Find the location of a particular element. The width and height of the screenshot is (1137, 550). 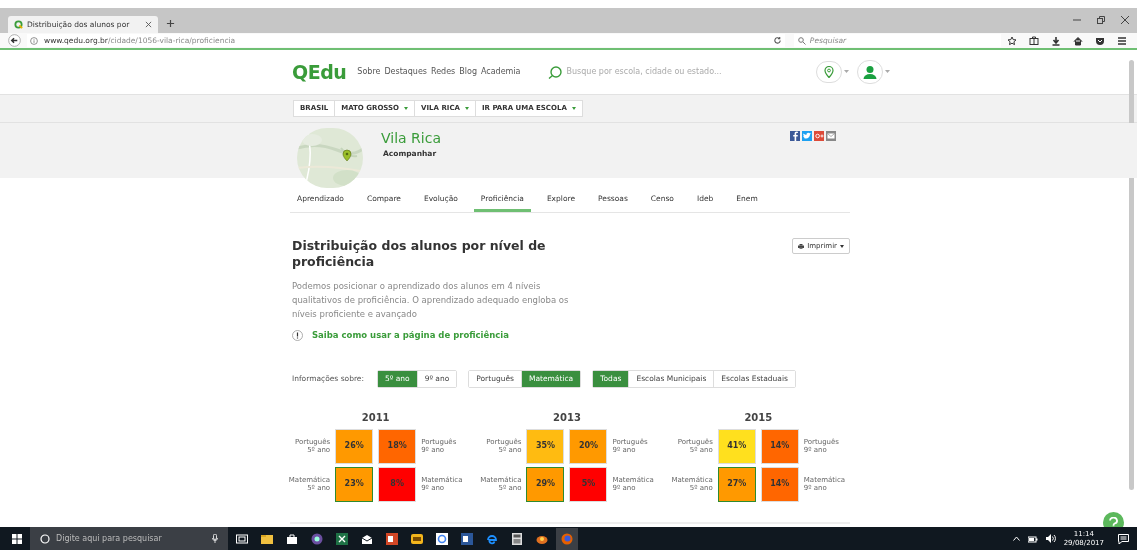

proficiency-cell: 29% is located at coordinates (545, 484).